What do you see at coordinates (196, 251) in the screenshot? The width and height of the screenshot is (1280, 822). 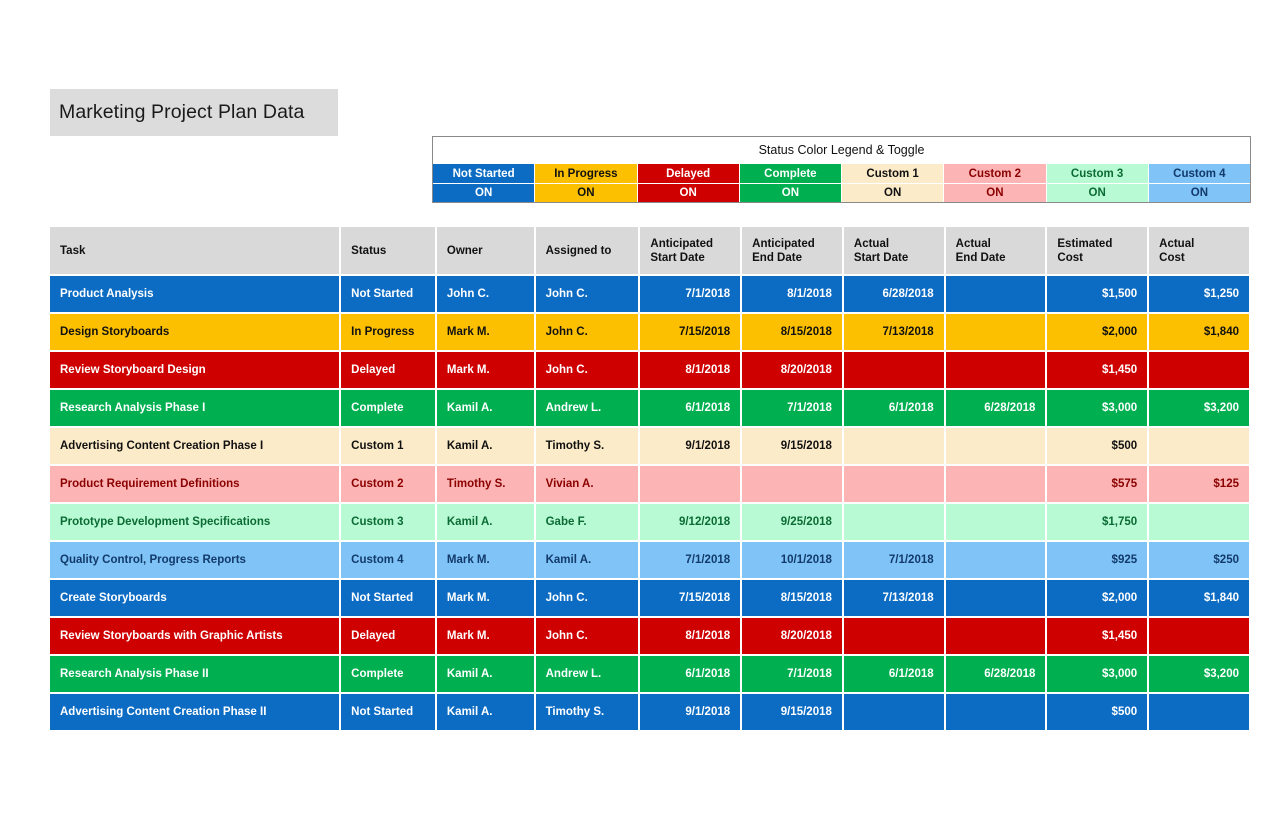 I see `column-header-1: Task` at bounding box center [196, 251].